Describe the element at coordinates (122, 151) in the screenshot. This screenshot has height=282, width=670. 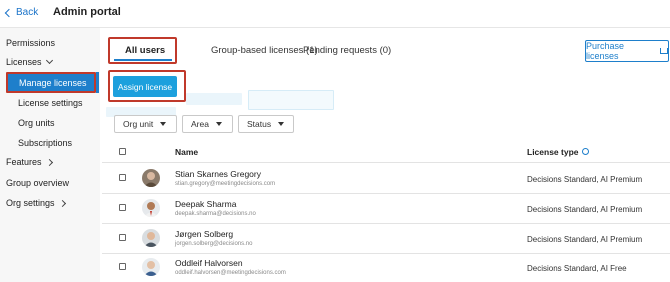
I see `select-all-checkbox` at that location.